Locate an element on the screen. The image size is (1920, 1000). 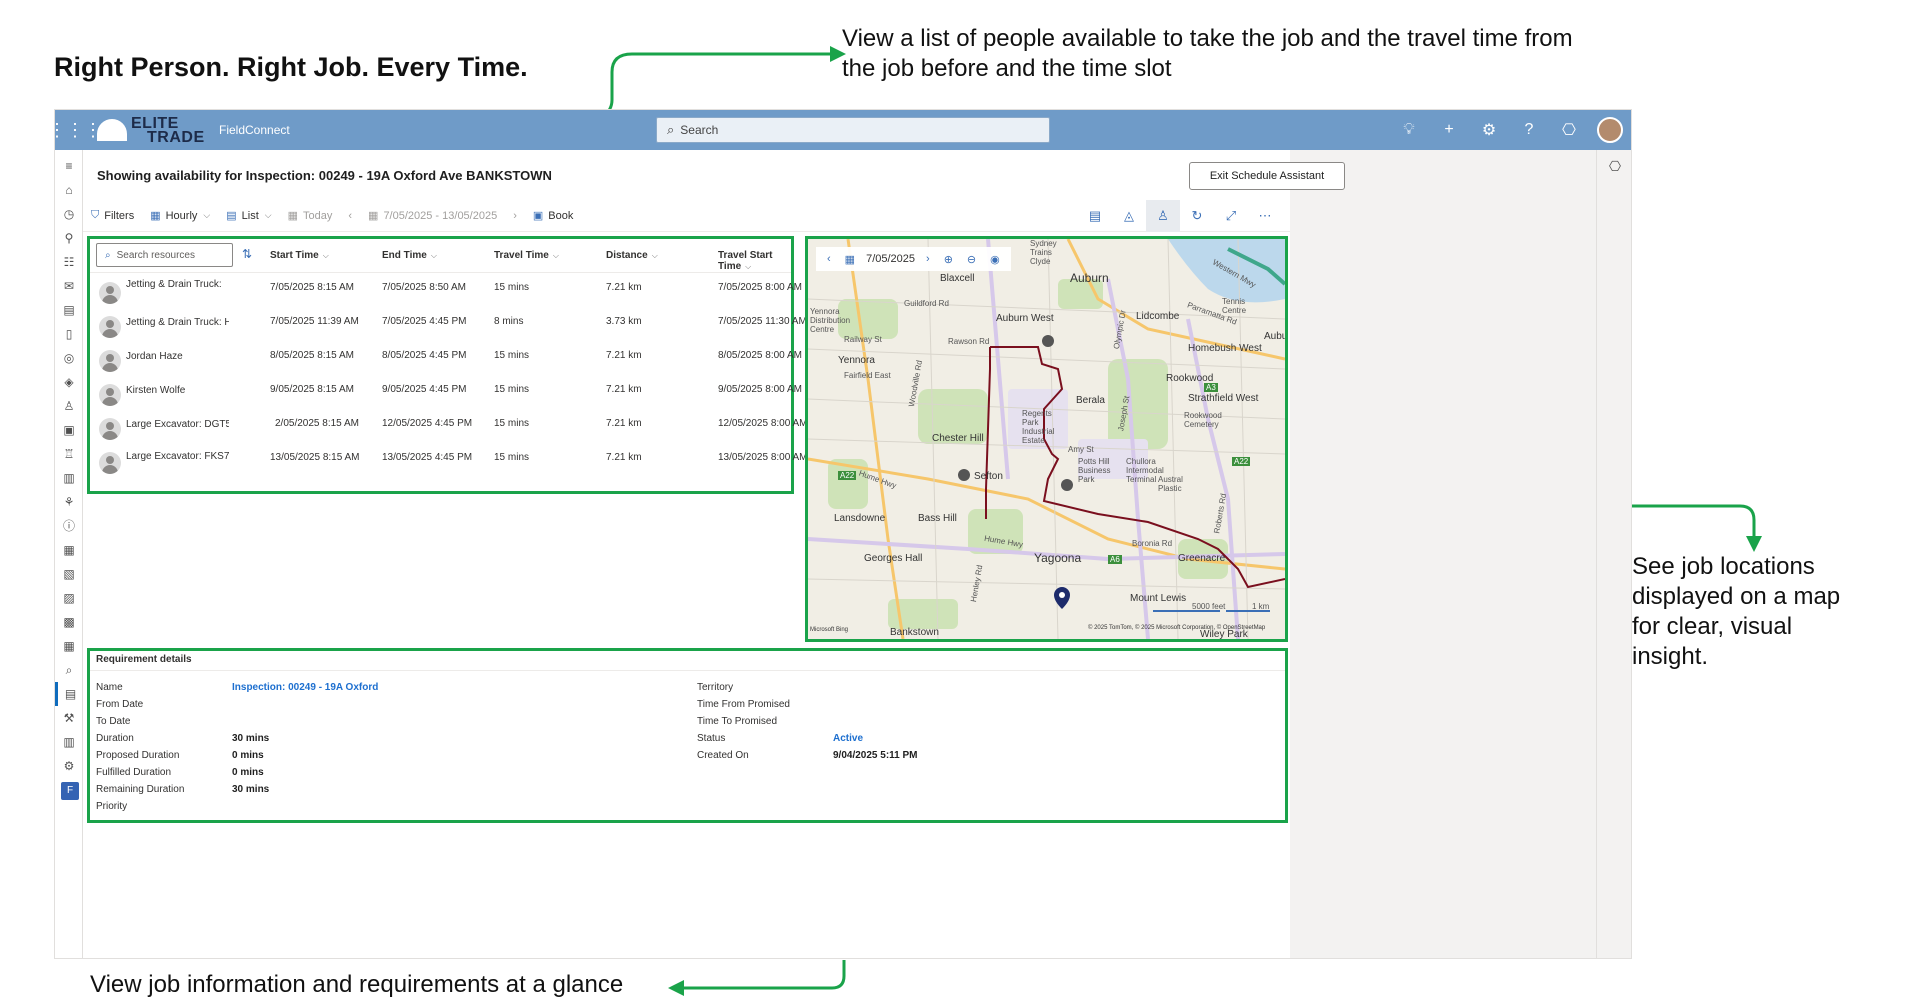
menu-icon: ≡ is located at coordinates (69, 166).